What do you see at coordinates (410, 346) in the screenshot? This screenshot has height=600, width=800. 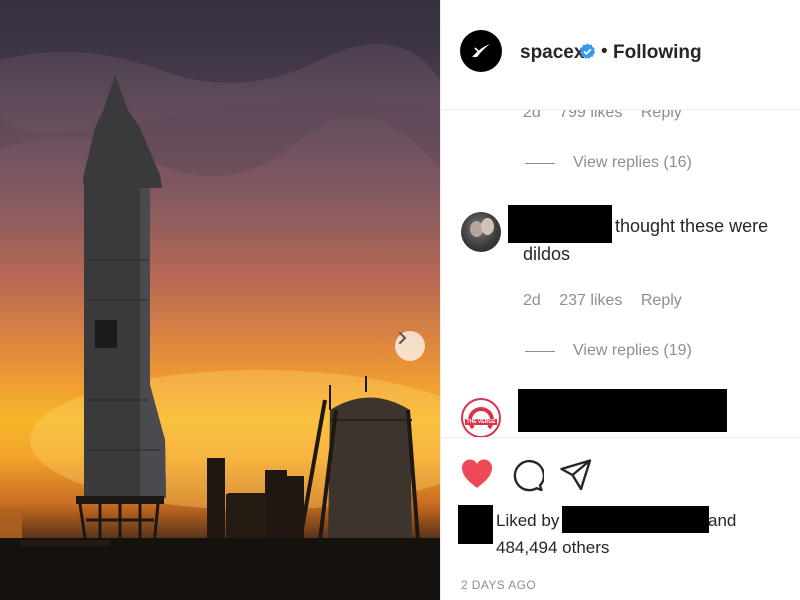 I see `next-photo-button` at bounding box center [410, 346].